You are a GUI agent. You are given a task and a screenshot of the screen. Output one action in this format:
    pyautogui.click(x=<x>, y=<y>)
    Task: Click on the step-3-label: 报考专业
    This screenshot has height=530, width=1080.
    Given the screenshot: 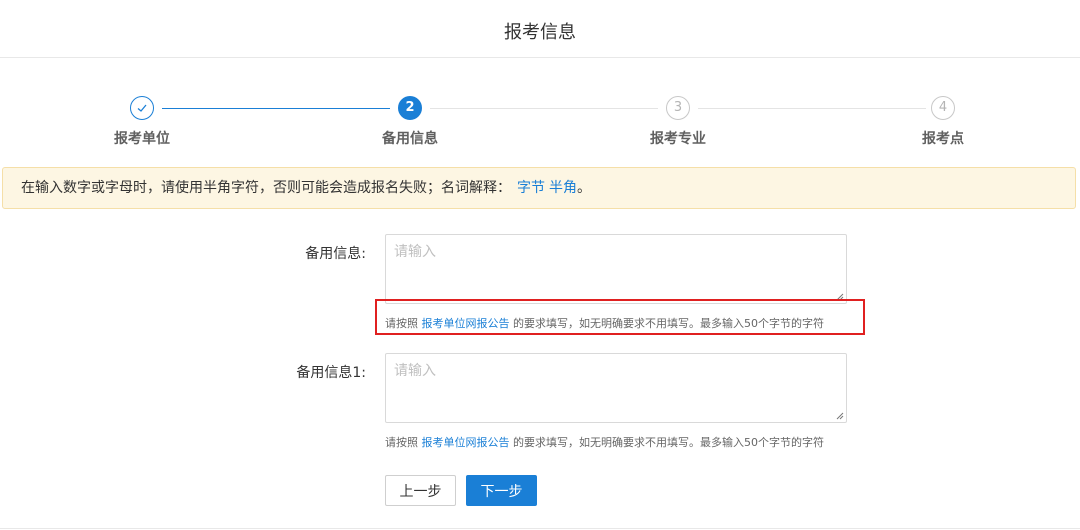 What is the action you would take?
    pyautogui.click(x=678, y=139)
    